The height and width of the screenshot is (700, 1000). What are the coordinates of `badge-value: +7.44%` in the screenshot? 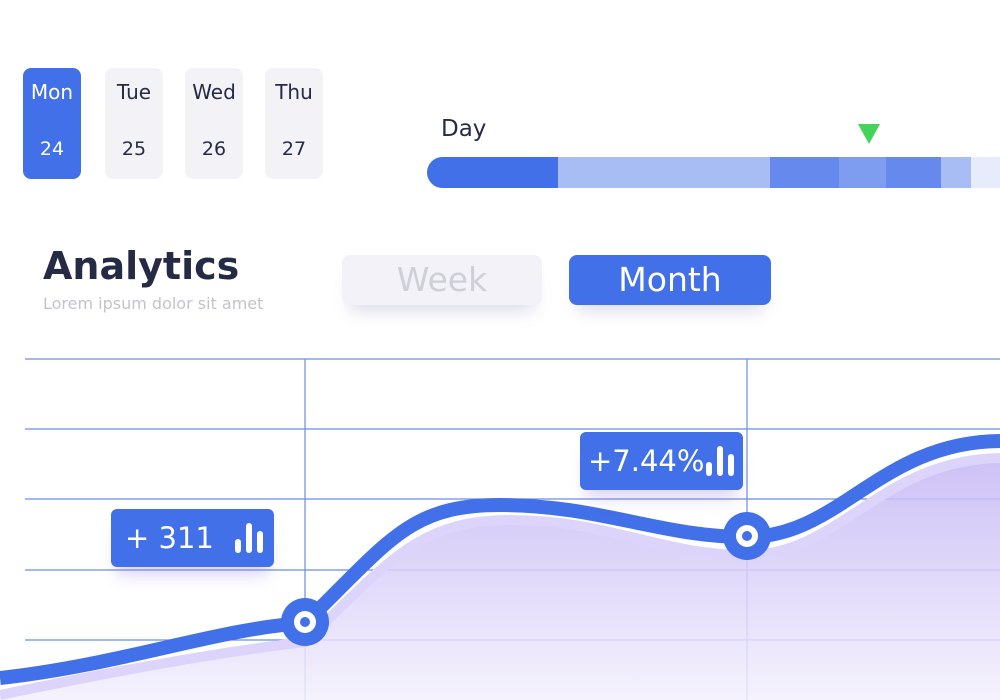 It's located at (646, 461).